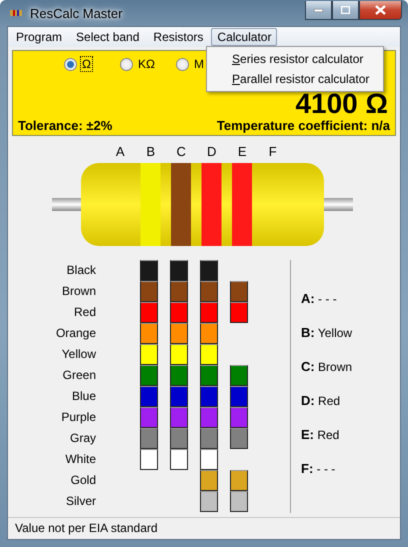 The image size is (408, 547). I want to click on maximize-icon, so click(345, 10).